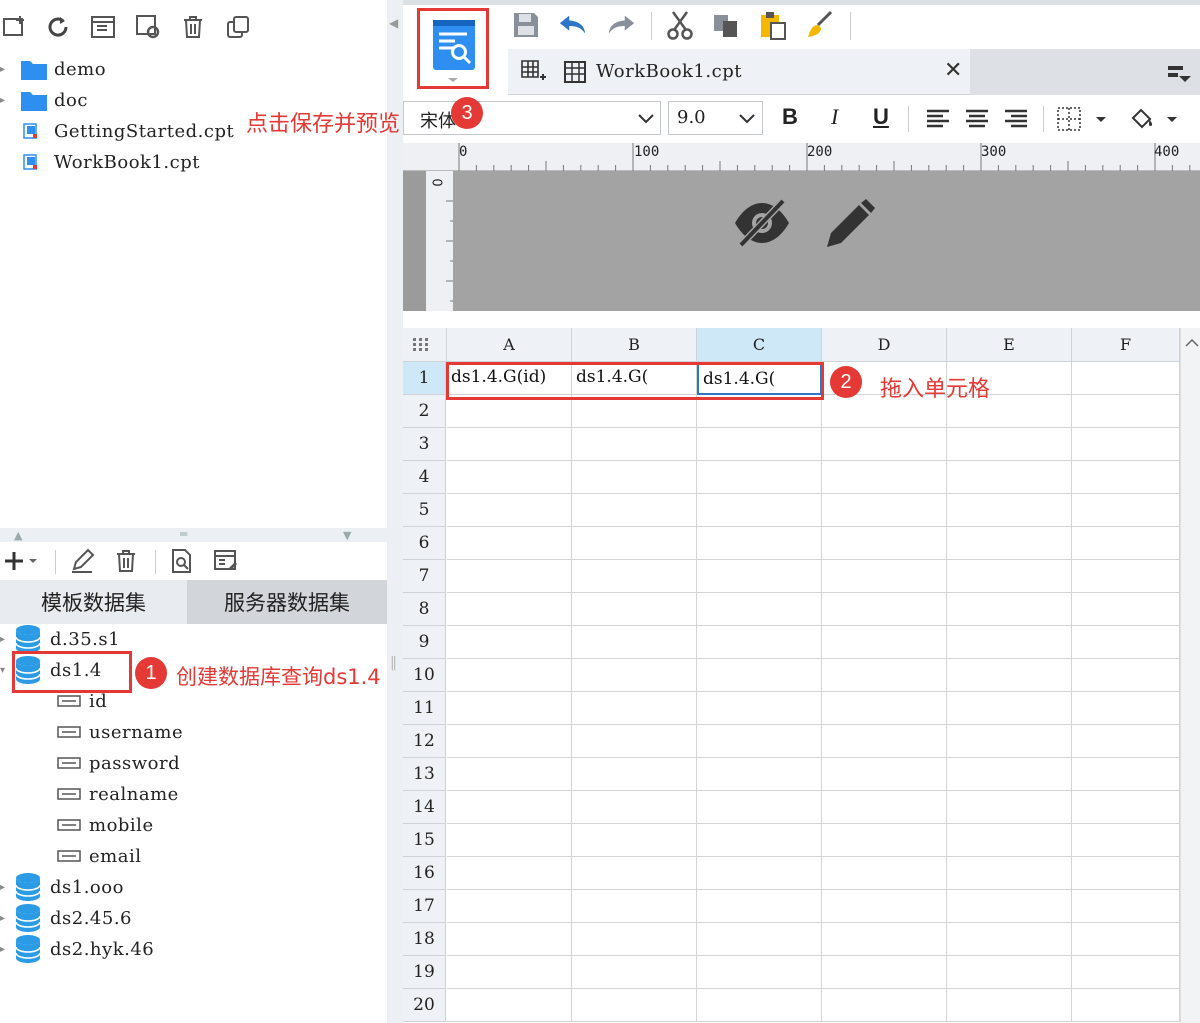 The image size is (1200, 1023). I want to click on cell-B9, so click(634, 642).